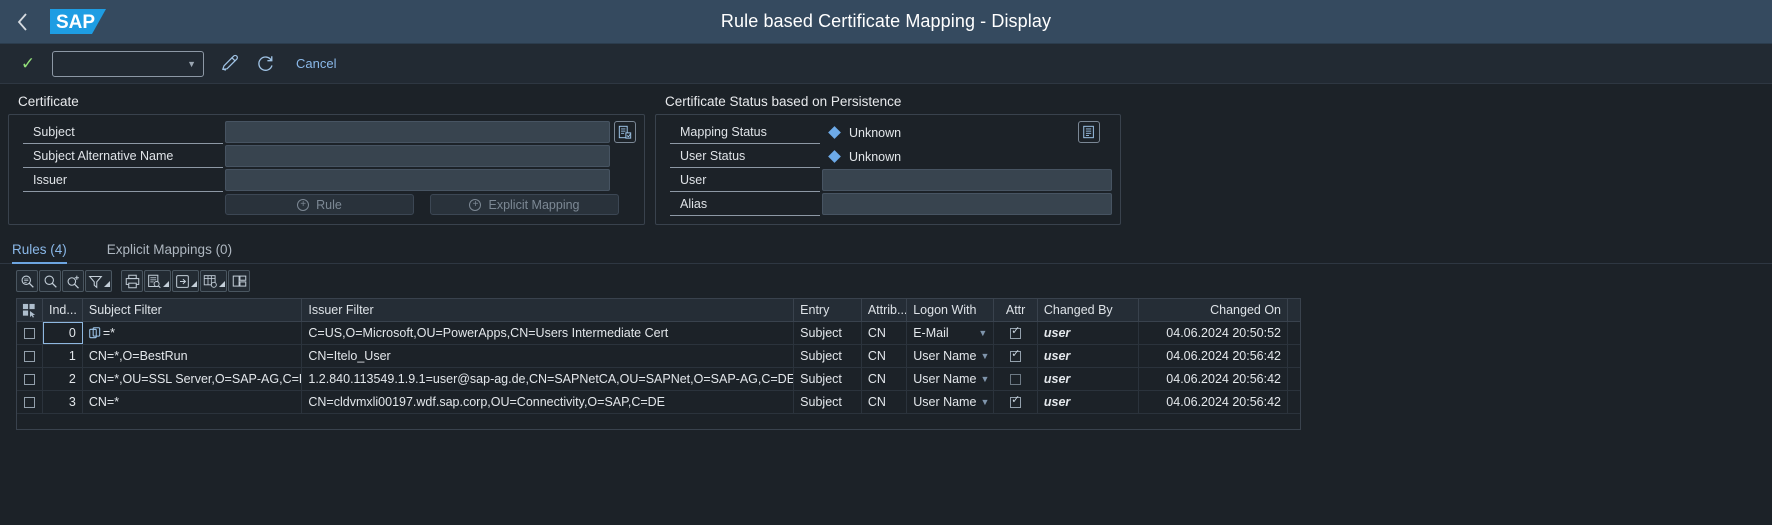 This screenshot has height=525, width=1772. What do you see at coordinates (828, 310) in the screenshot?
I see `column-header-entry: Entry` at bounding box center [828, 310].